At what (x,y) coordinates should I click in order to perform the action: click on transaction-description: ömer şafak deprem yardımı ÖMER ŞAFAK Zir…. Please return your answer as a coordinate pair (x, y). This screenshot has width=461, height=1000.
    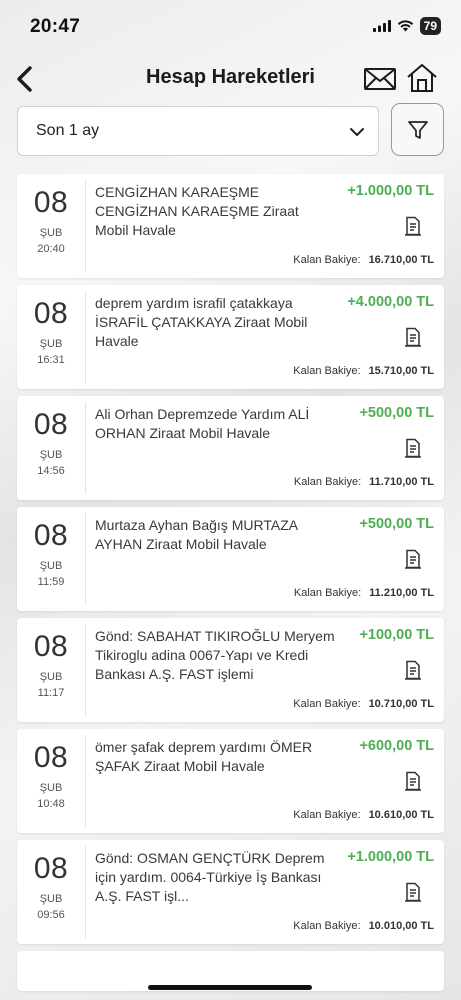
    Looking at the image, I should click on (204, 756).